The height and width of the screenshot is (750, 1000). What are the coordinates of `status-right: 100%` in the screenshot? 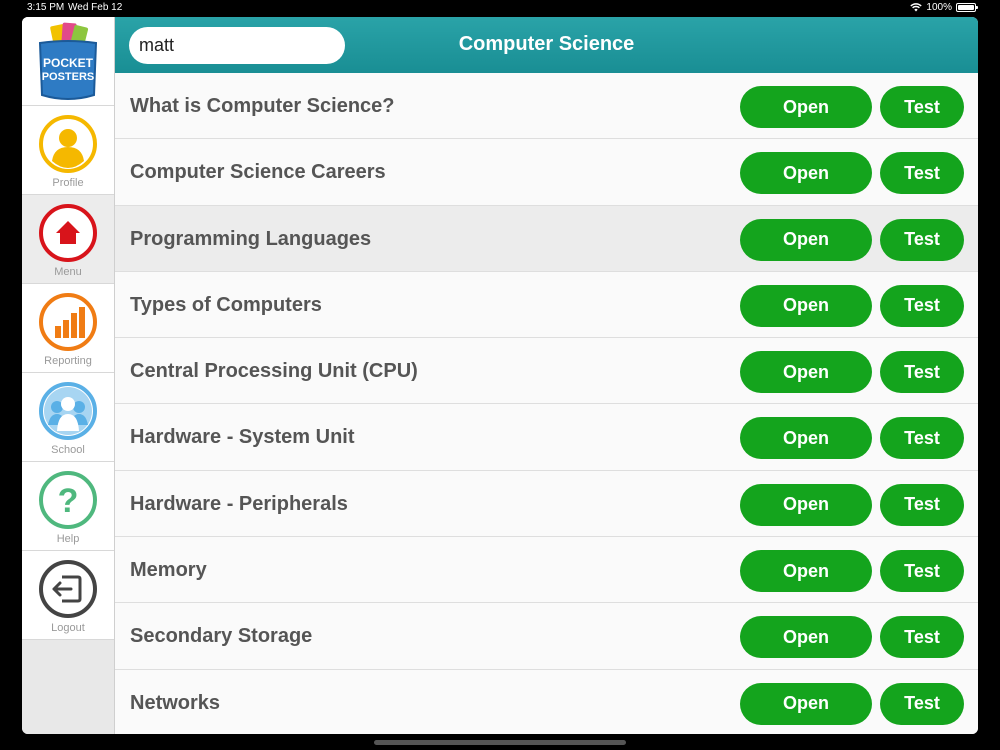 It's located at (944, 7).